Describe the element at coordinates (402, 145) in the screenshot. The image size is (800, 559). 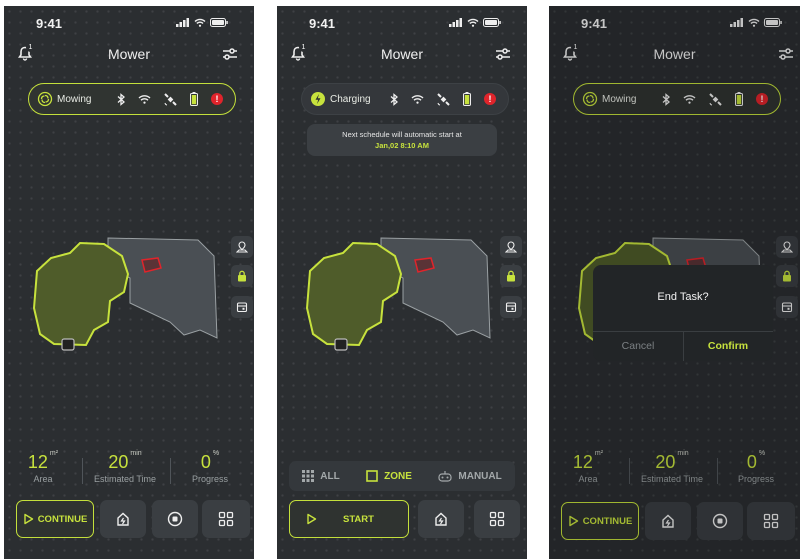
I see `notice-datetime: Jan,02 8:10 AM` at that location.